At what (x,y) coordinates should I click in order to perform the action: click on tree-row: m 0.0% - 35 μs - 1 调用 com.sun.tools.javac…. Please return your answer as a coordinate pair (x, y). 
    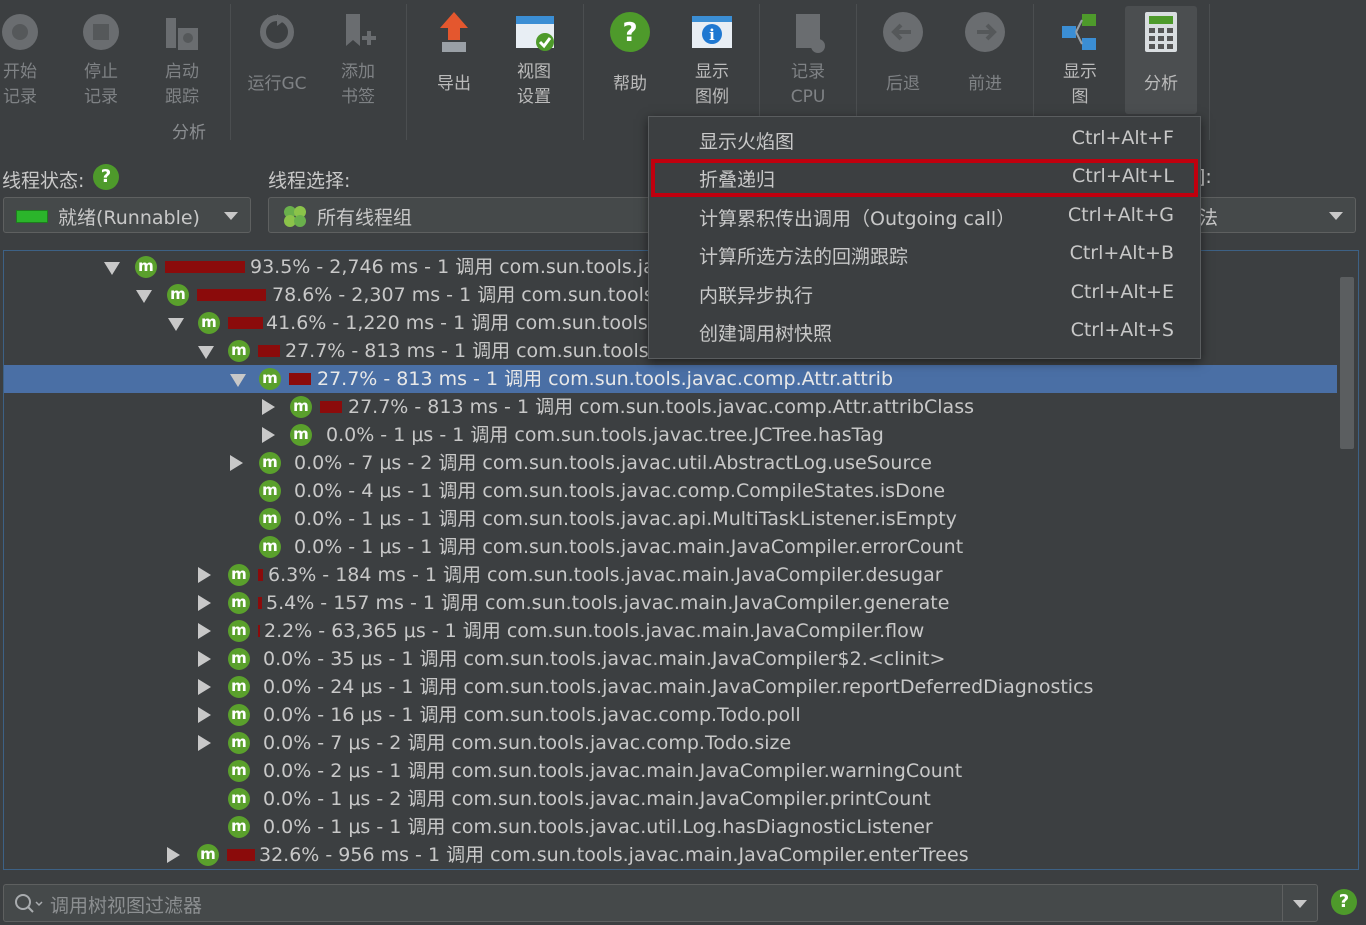
    Looking at the image, I should click on (670, 659).